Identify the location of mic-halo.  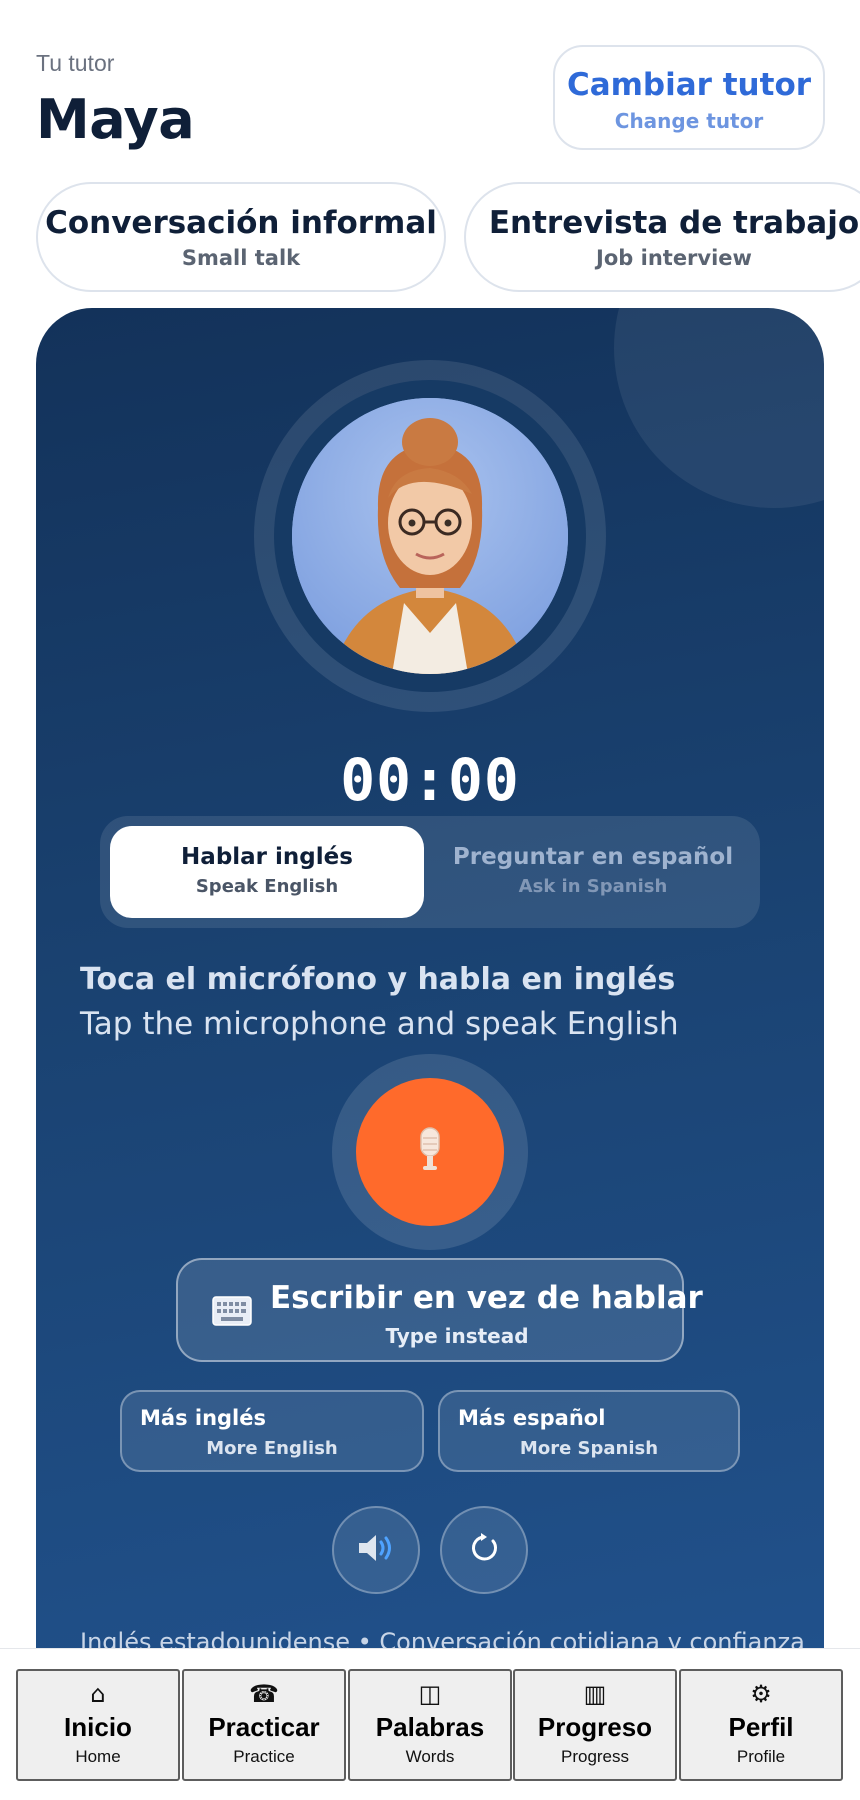
(430, 1152).